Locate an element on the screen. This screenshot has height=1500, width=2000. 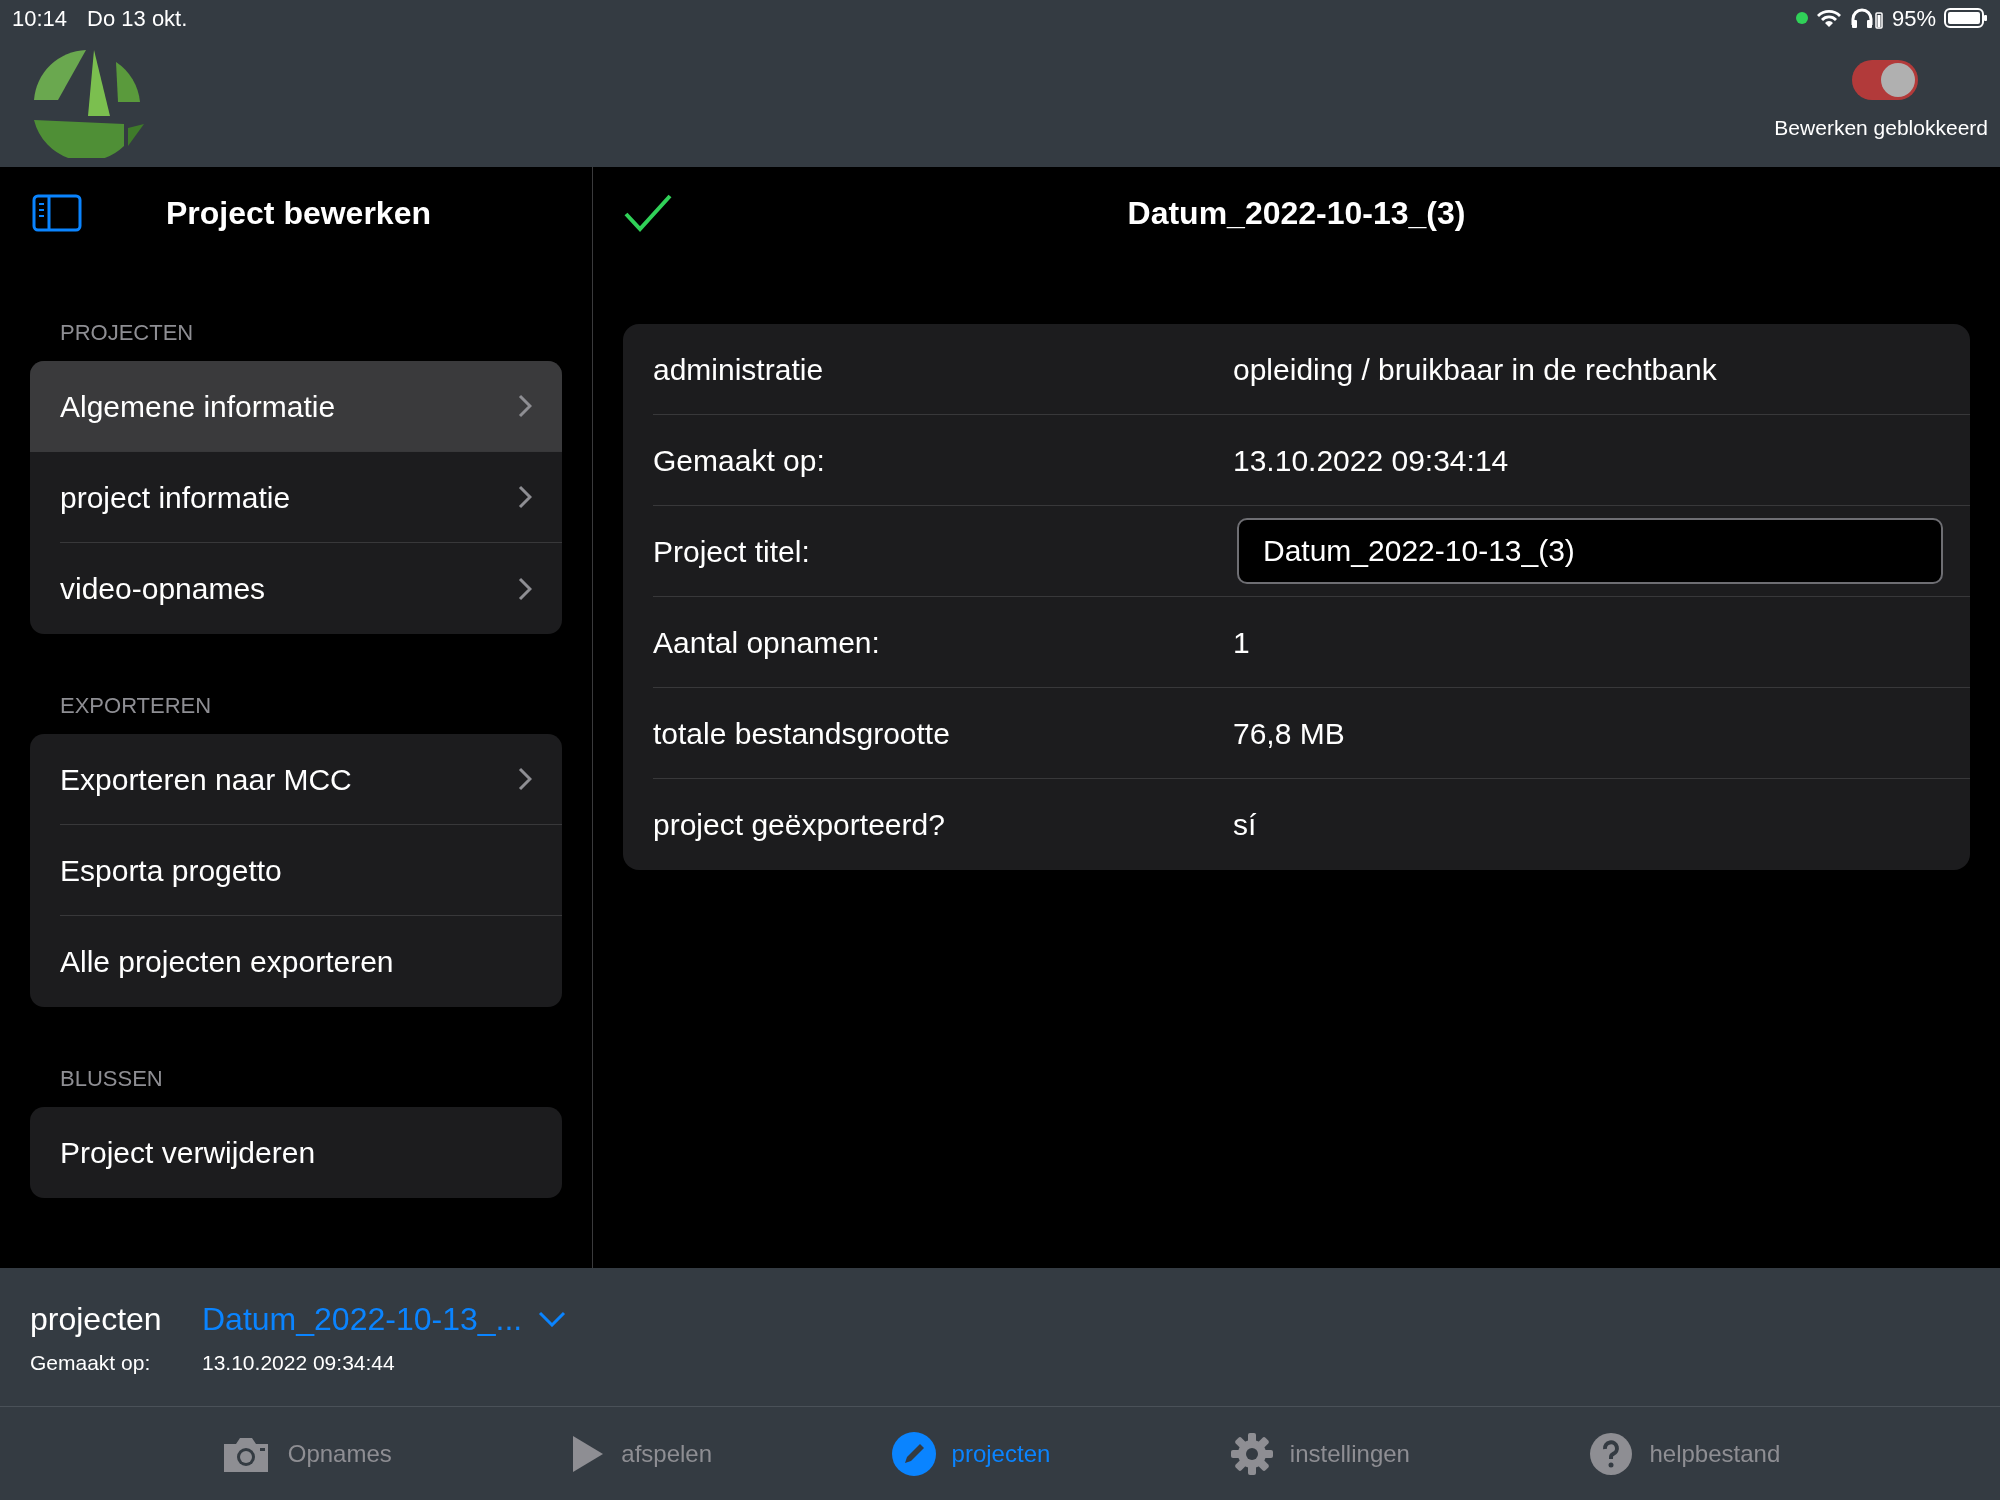
project-title-input: Datum_2022-10-13_(3) is located at coordinates (1590, 551).